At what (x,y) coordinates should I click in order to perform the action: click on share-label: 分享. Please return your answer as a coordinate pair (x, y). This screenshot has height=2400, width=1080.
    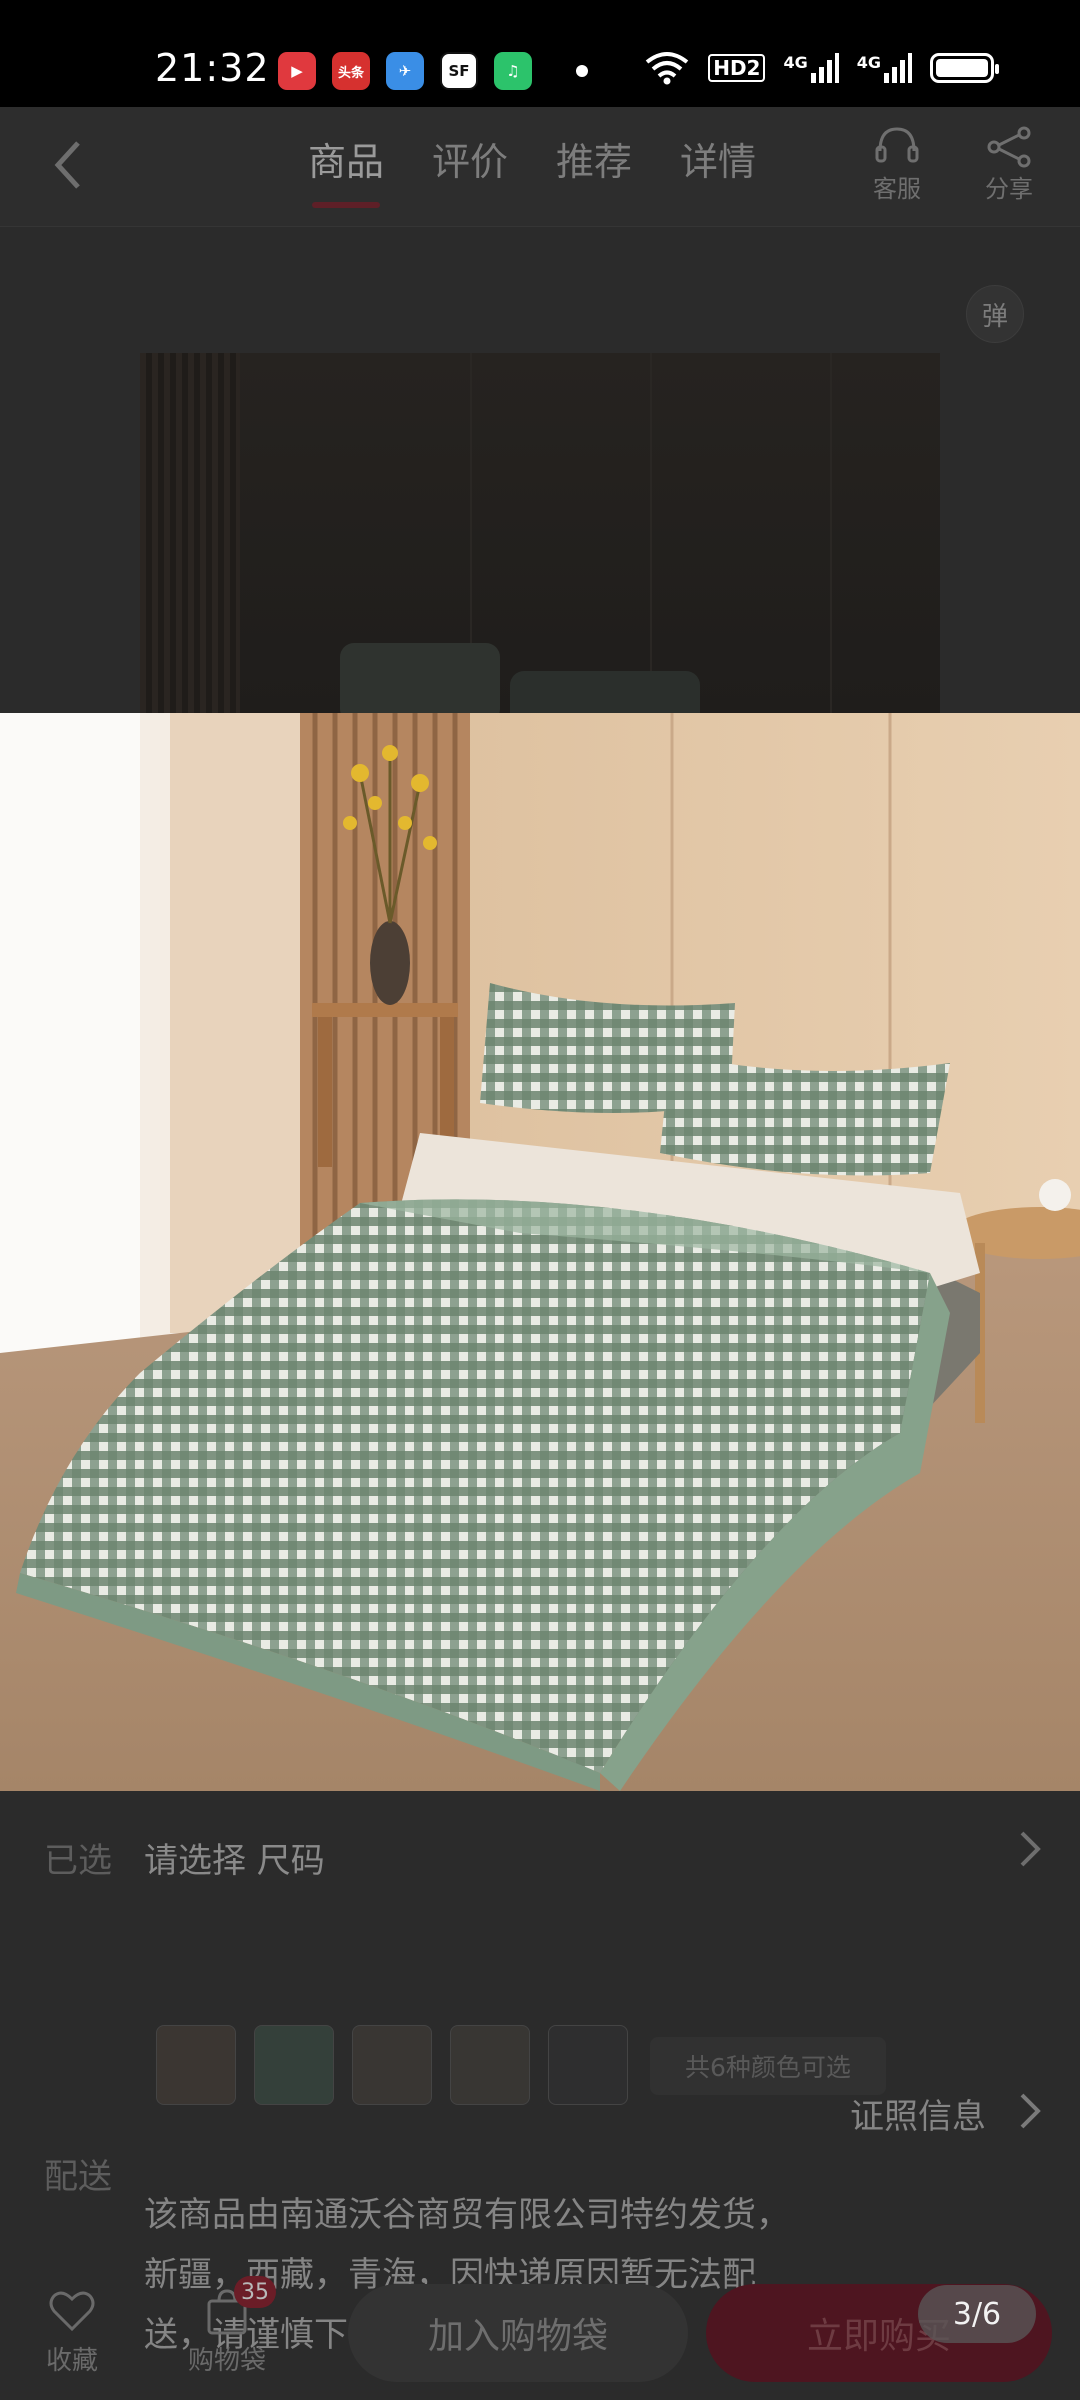
    Looking at the image, I should click on (1009, 189).